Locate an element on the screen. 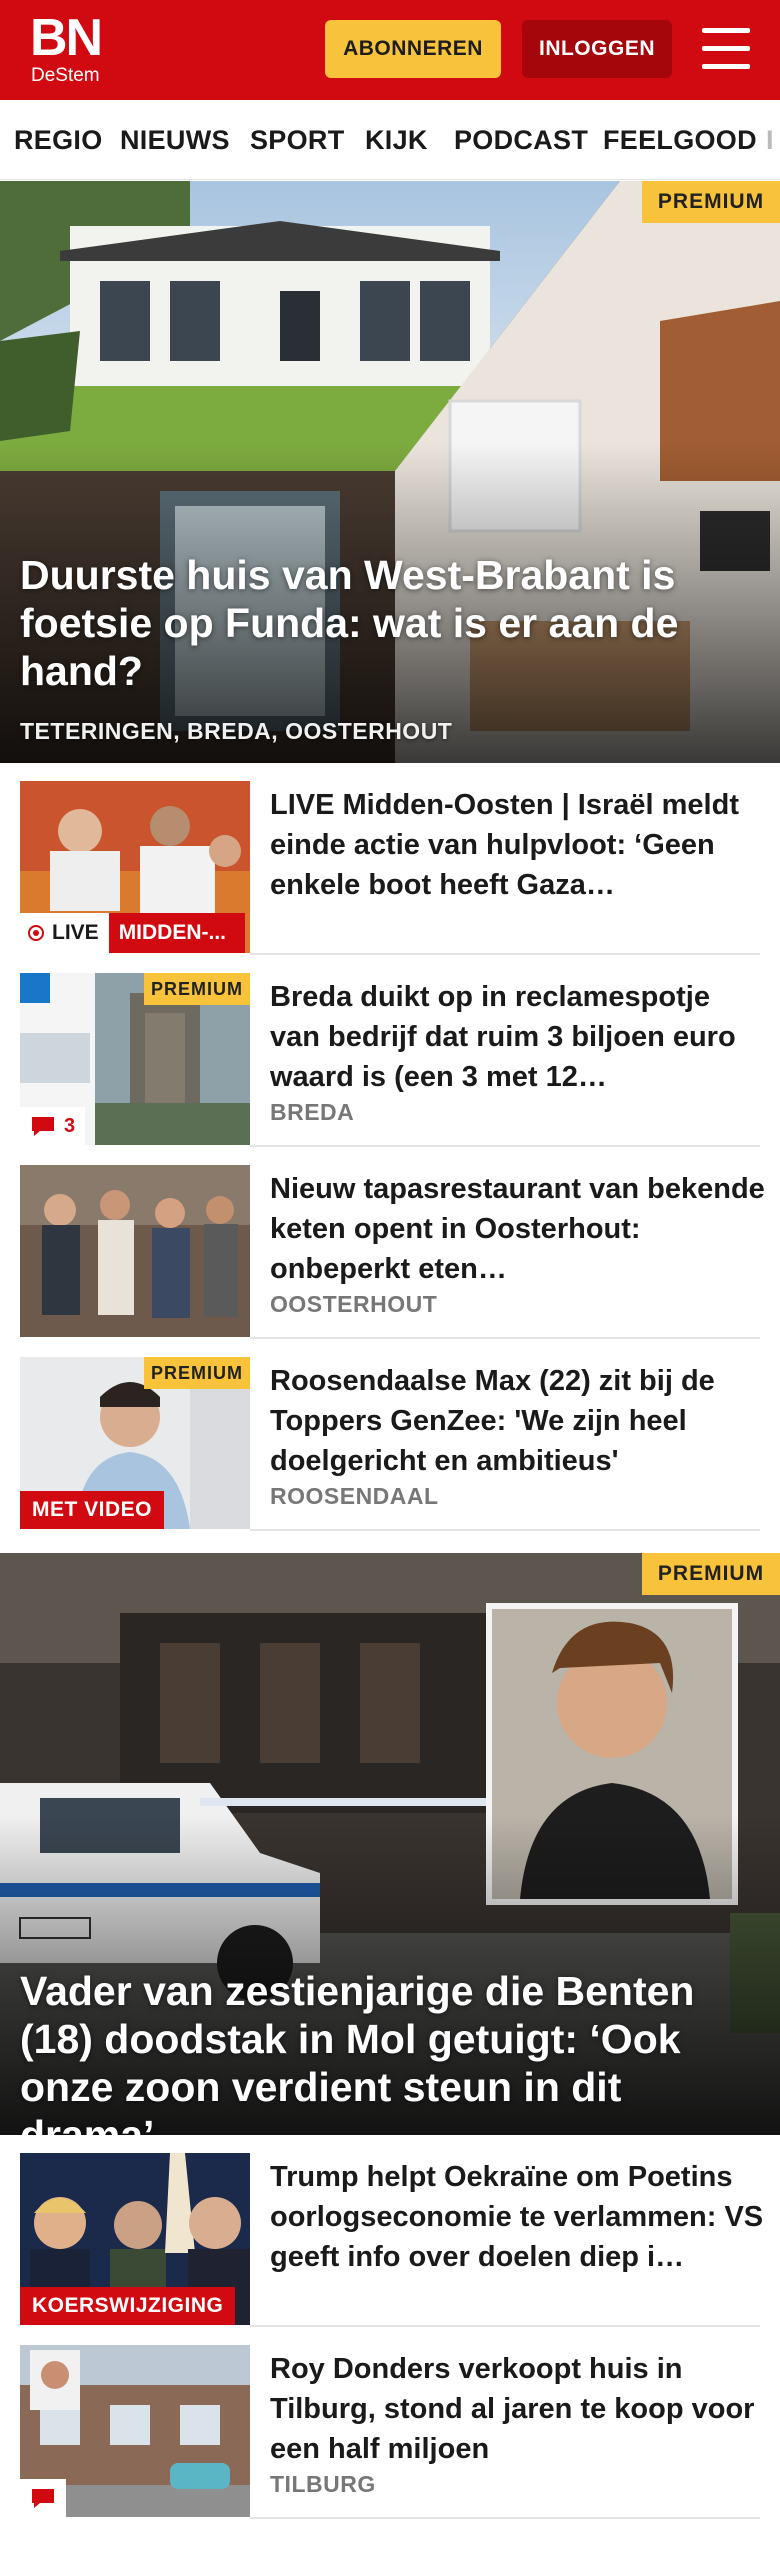 This screenshot has height=2560, width=780. comment-count-badge: 3 is located at coordinates (53, 1126).